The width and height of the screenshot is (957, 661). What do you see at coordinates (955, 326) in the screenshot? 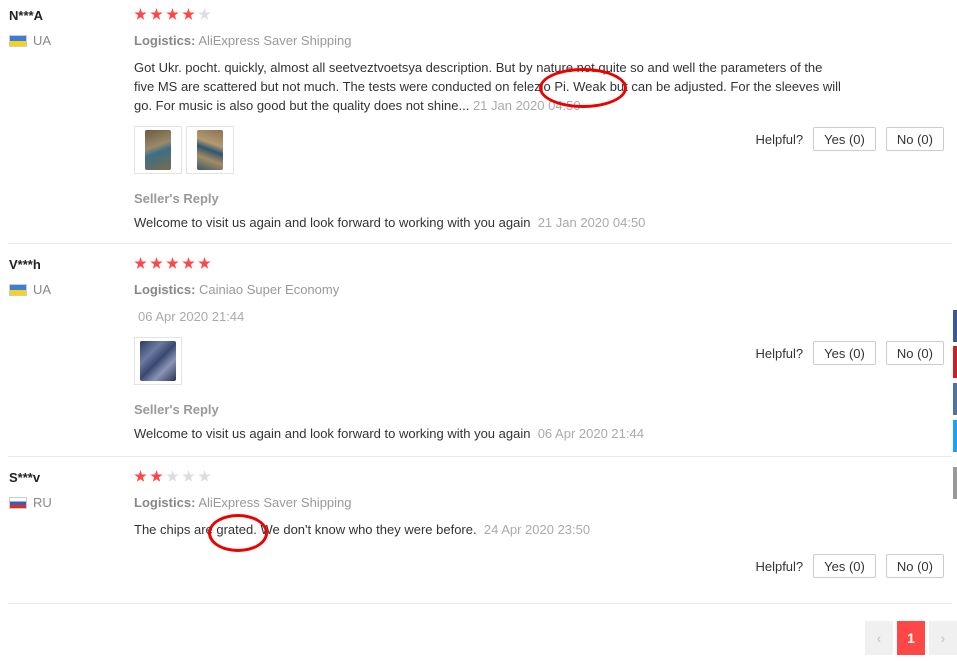
I see `share-facebook-strip` at bounding box center [955, 326].